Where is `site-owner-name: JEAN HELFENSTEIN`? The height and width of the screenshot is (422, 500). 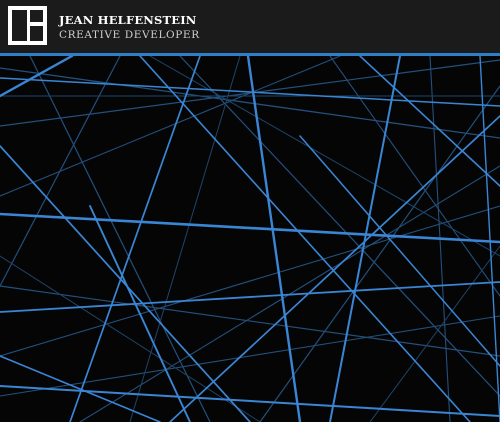
site-owner-name: JEAN HELFENSTEIN is located at coordinates (128, 20).